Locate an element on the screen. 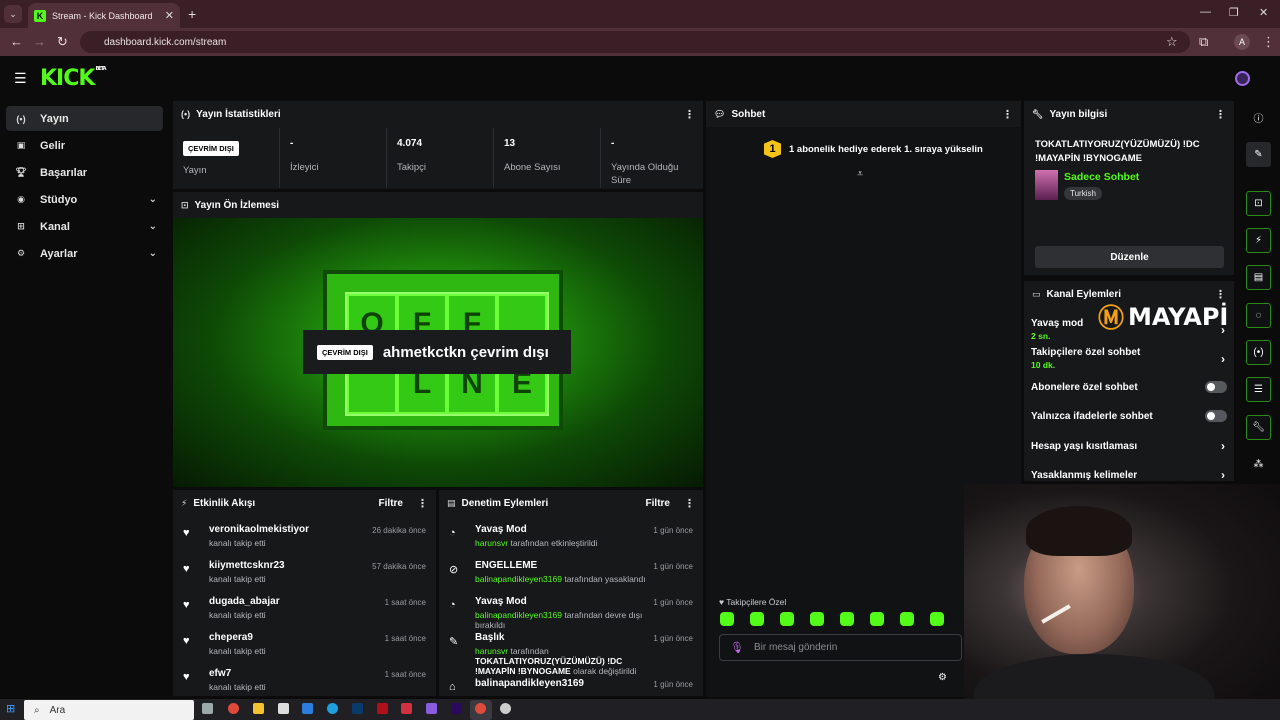  preview-toggle-icon: ⊡ is located at coordinates (1258, 203).